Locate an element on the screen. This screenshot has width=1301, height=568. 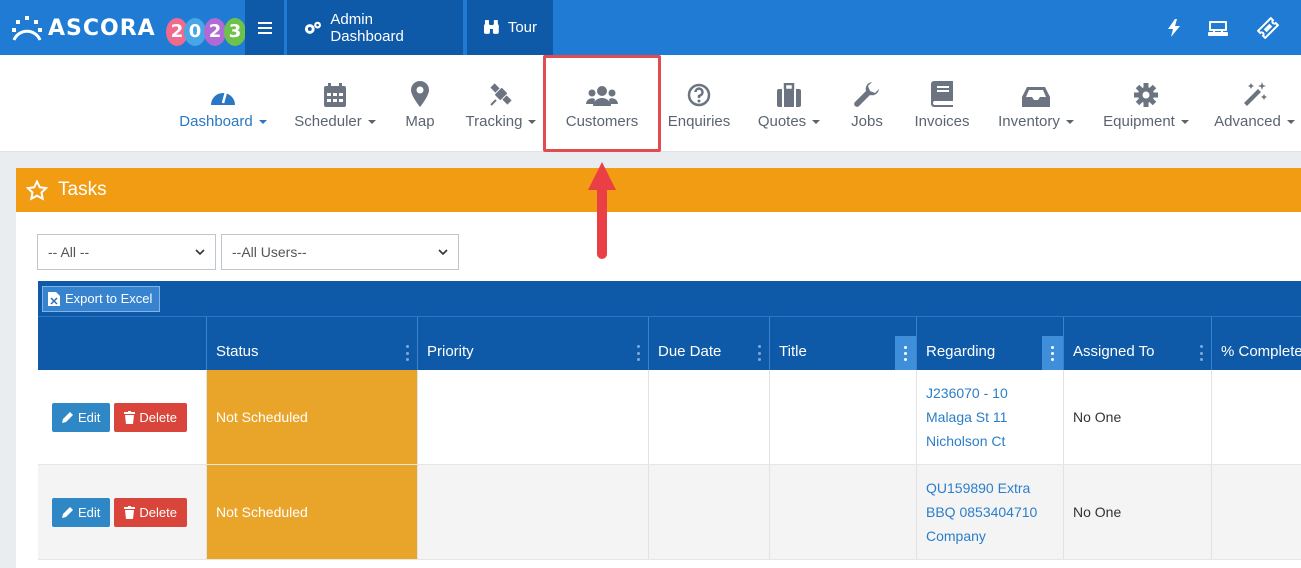
ascora-logo: ASCORA 2 0 2 3 is located at coordinates (127, 28).